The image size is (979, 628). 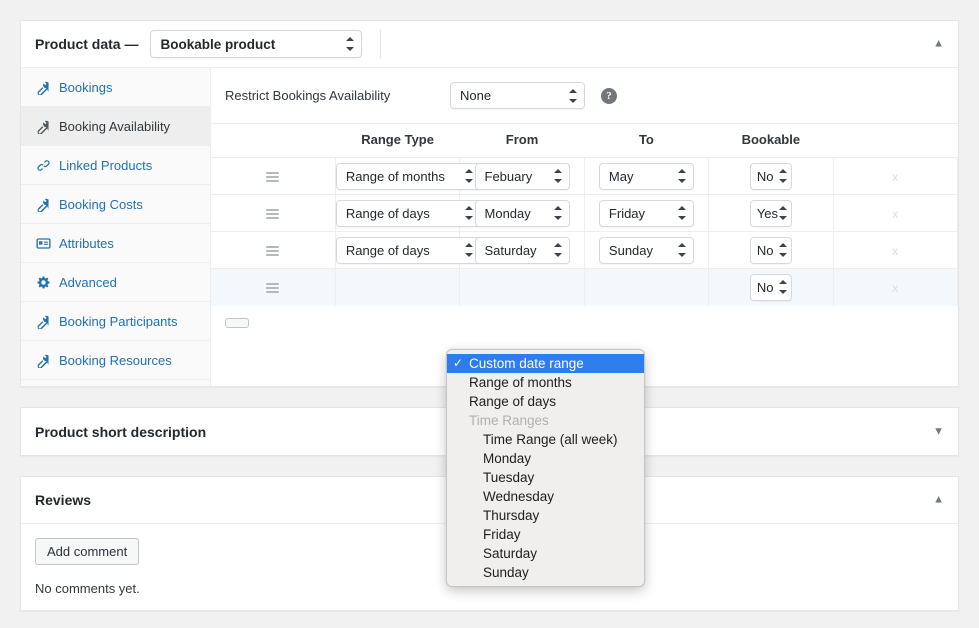 I want to click on from-select: Febuary, so click(x=522, y=176).